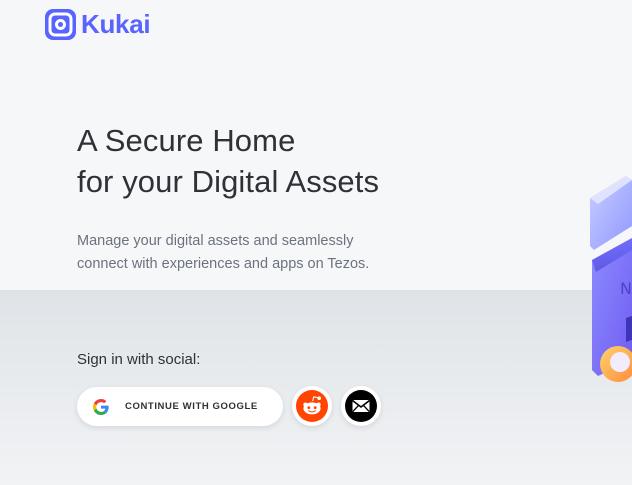 This screenshot has height=485, width=632. I want to click on email-signin-button, so click(361, 406).